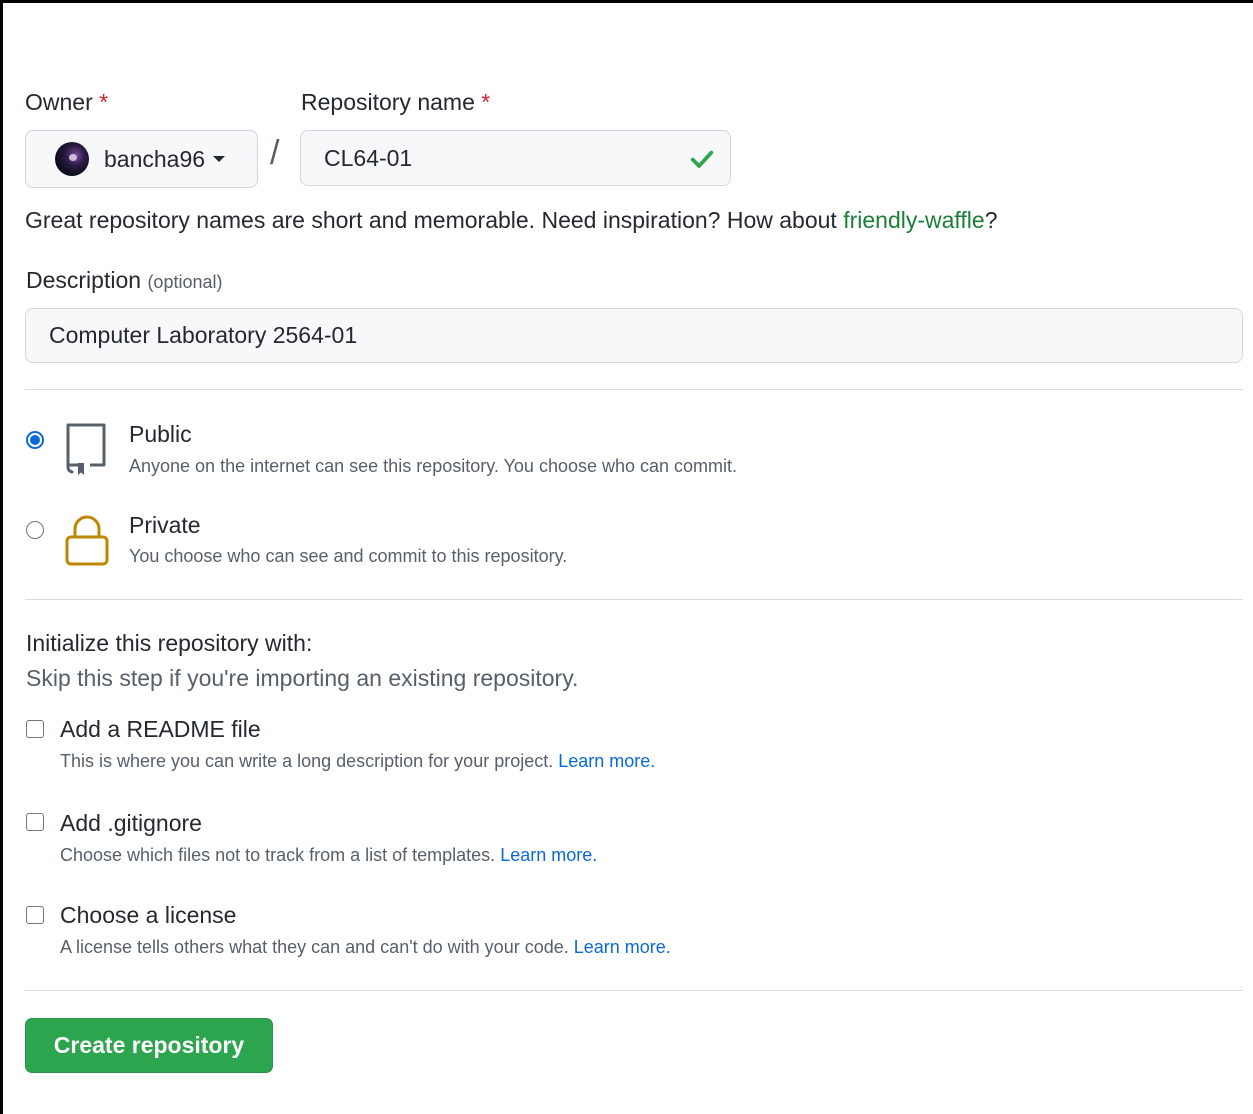 This screenshot has width=1253, height=1114. What do you see at coordinates (35, 729) in the screenshot?
I see `readme-checkbox` at bounding box center [35, 729].